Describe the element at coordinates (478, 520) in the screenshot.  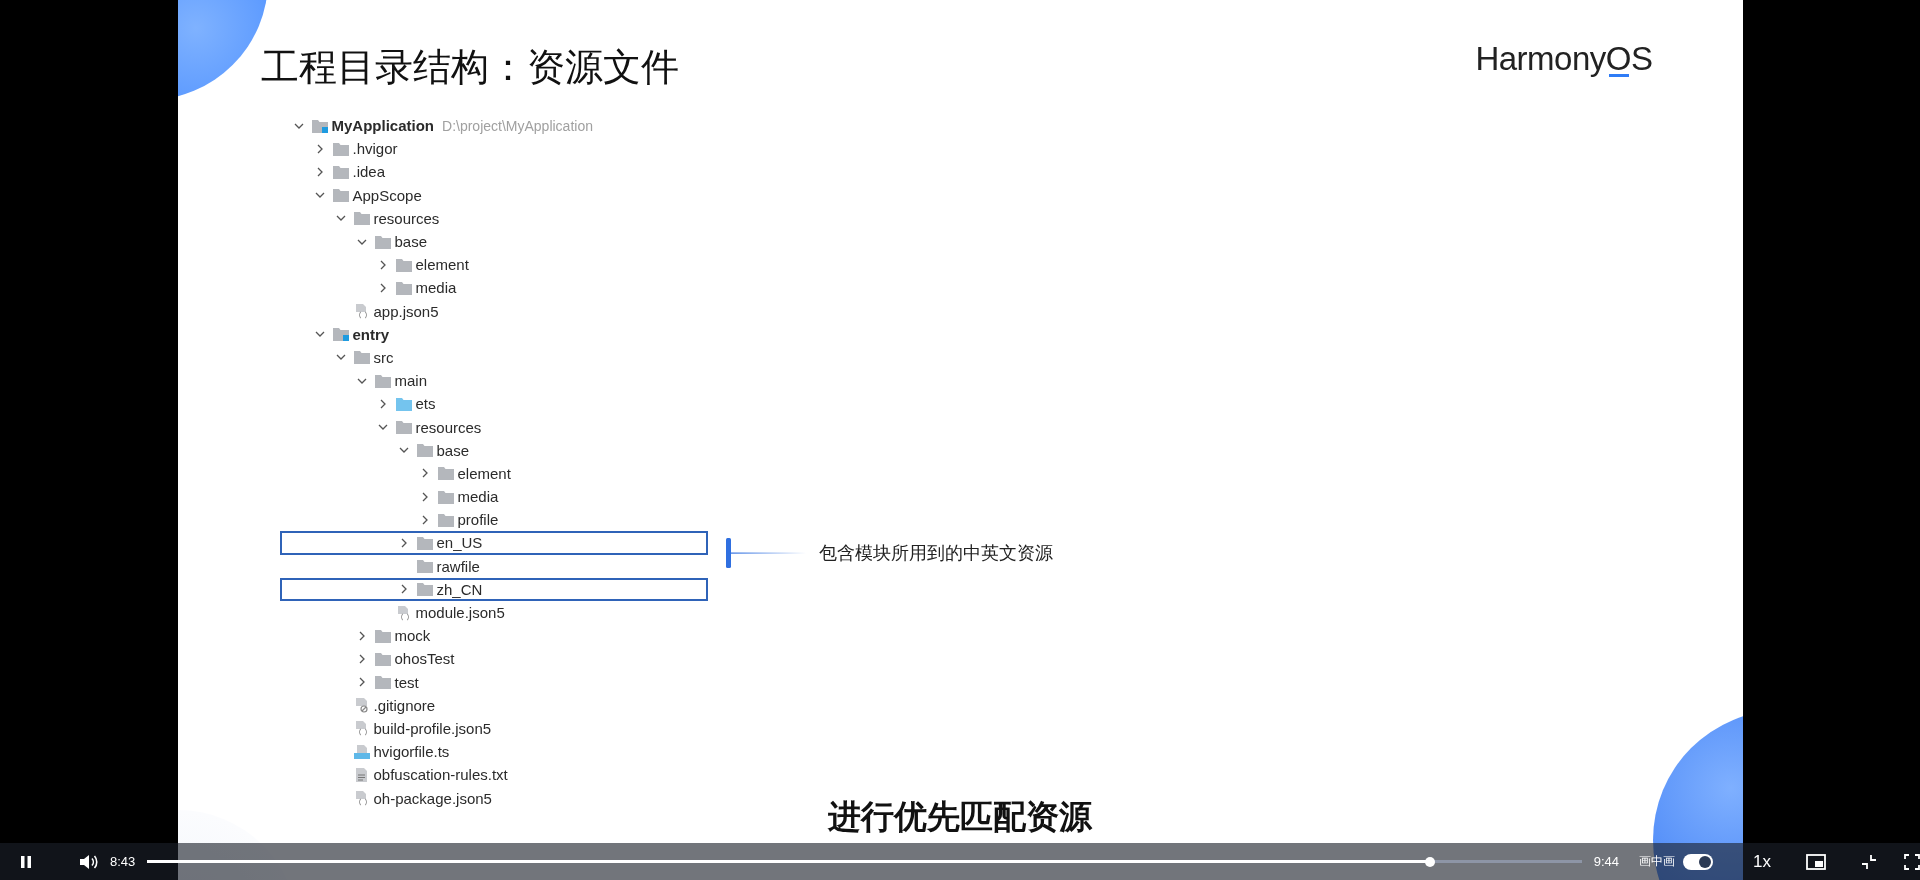
I see `tree-label: profile` at that location.